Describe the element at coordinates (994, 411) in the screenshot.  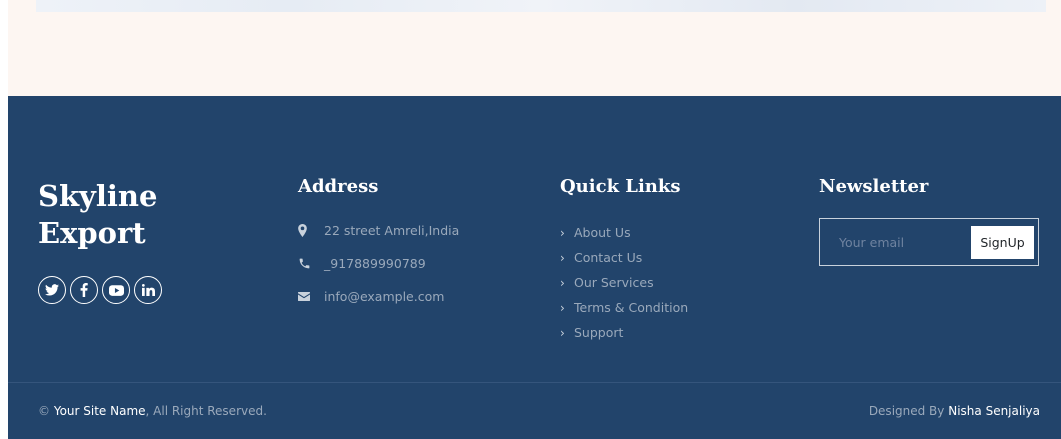
I see `designer-link: Nisha Senjaliya` at that location.